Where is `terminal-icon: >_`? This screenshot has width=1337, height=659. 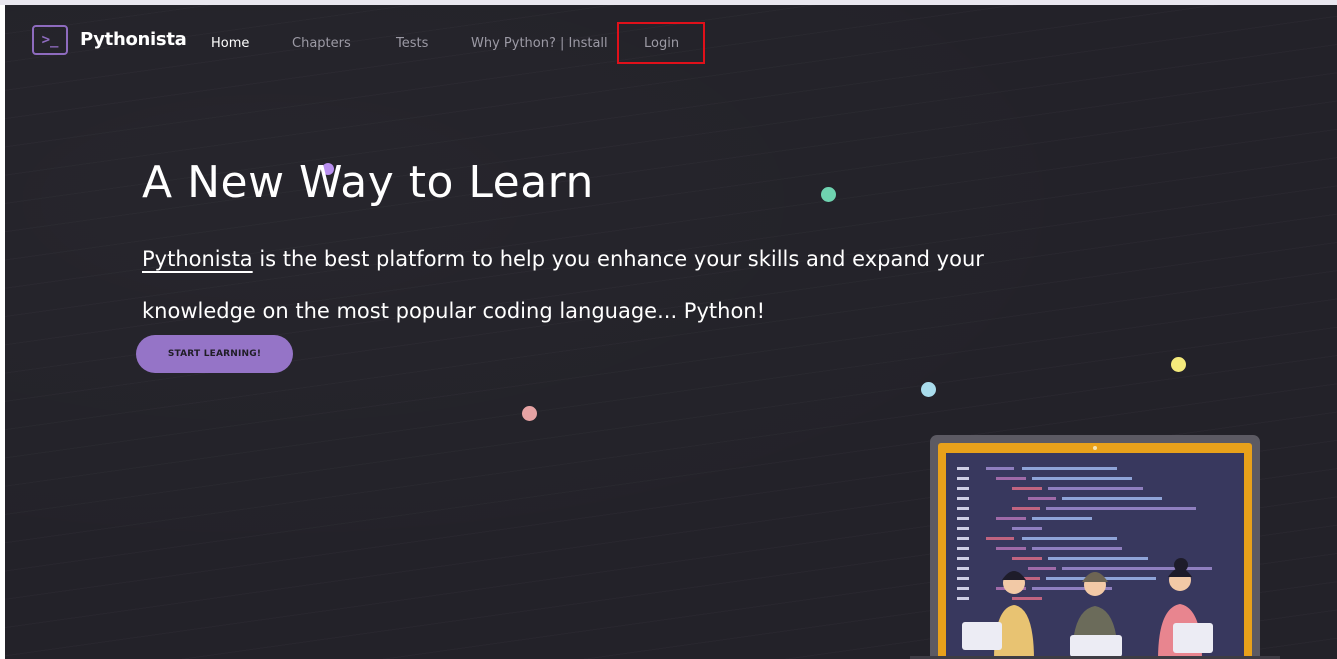 terminal-icon: >_ is located at coordinates (50, 40).